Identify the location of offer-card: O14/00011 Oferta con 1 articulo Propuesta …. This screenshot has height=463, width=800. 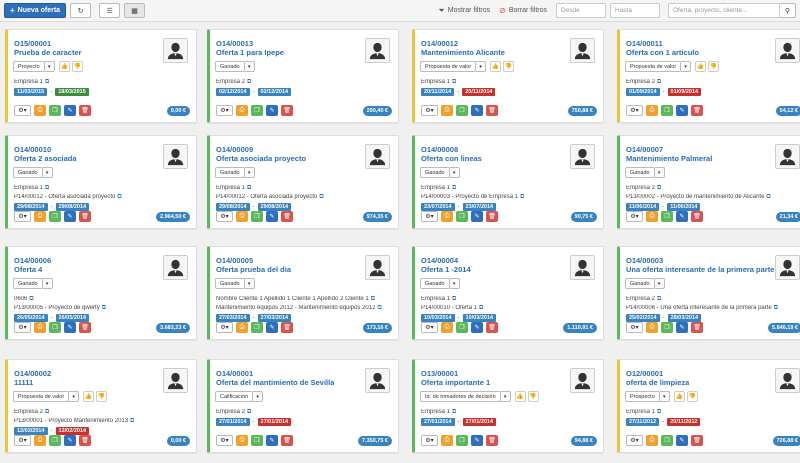
(708, 76).